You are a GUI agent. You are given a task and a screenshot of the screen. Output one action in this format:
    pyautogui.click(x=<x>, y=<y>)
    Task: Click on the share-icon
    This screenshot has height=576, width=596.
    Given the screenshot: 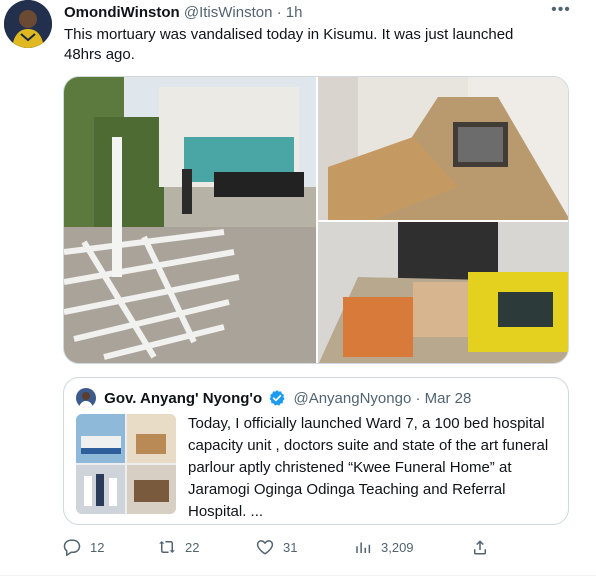 What is the action you would take?
    pyautogui.click(x=480, y=547)
    